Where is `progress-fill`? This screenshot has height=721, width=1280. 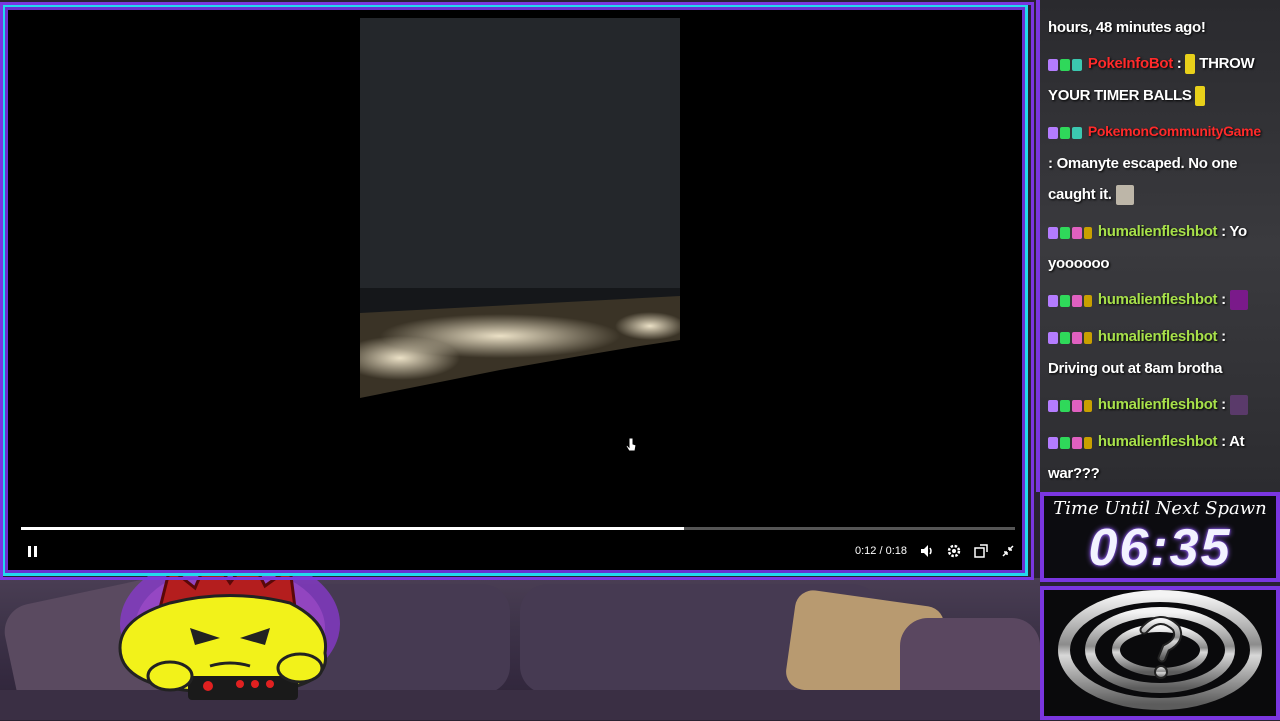
progress-fill is located at coordinates (352, 528).